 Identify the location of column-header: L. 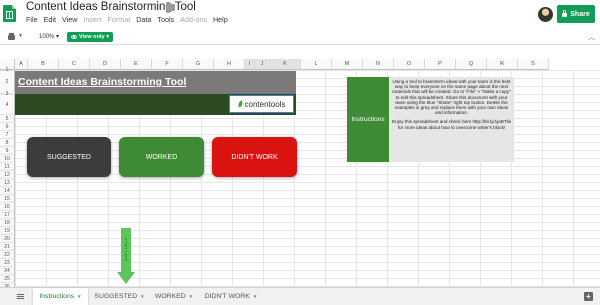
(316, 64).